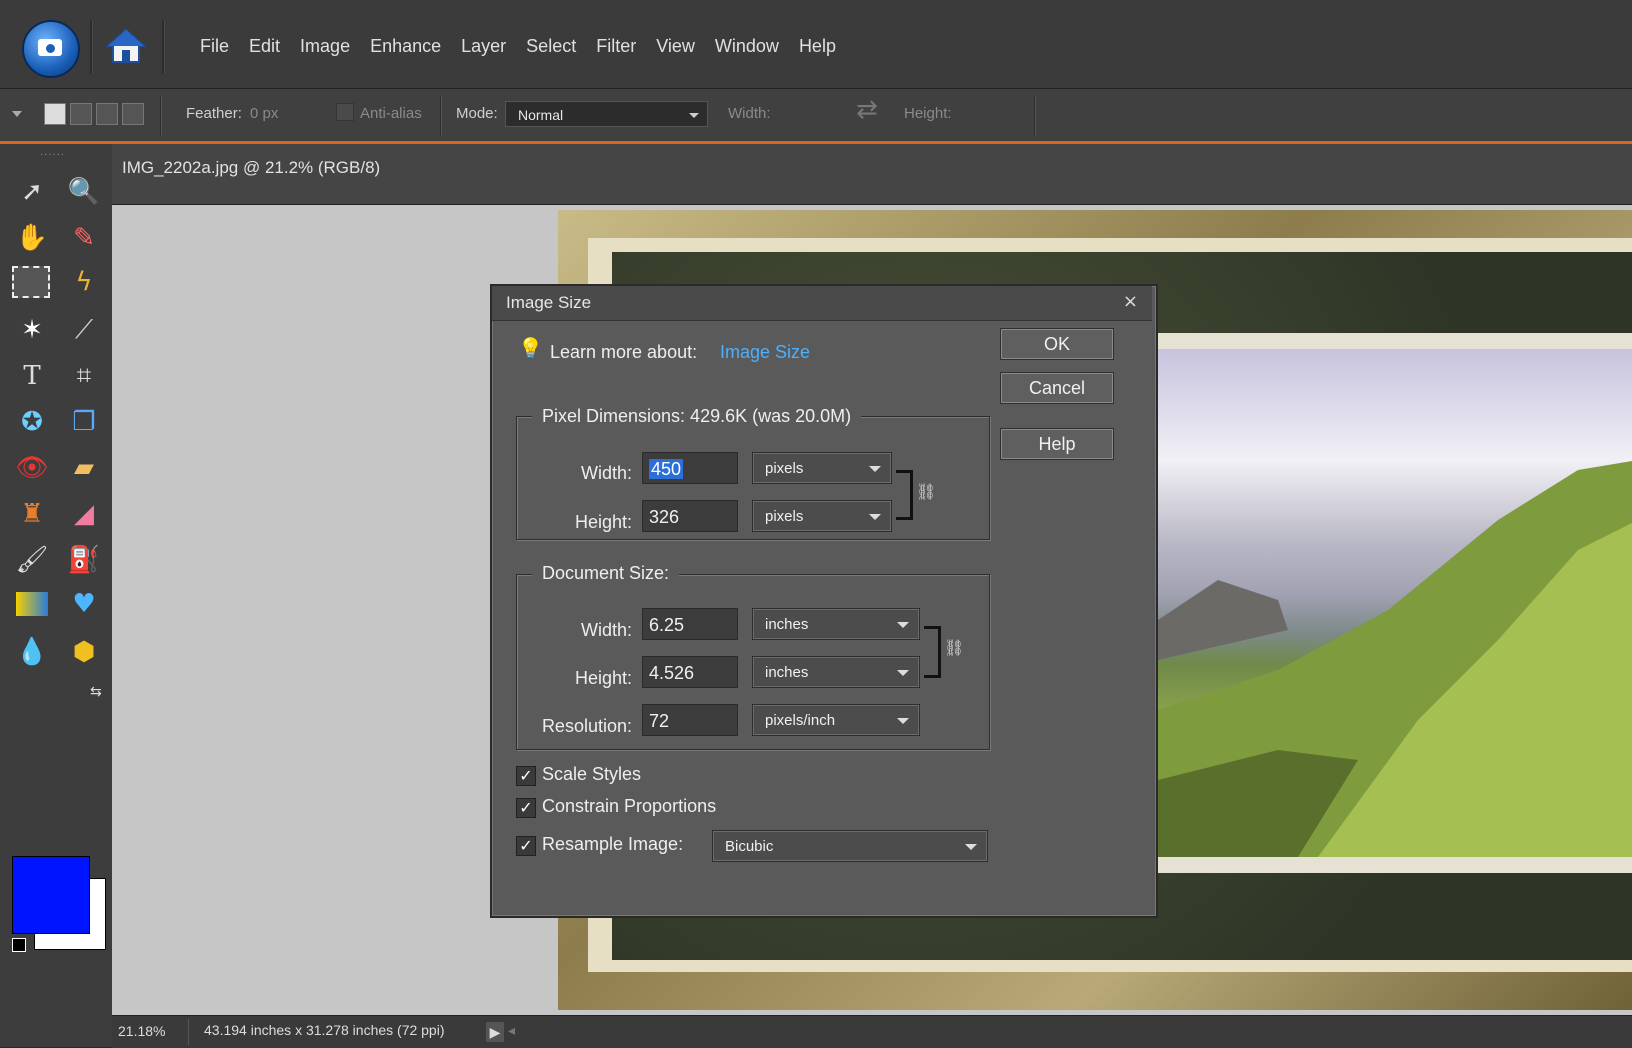 Image resolution: width=1632 pixels, height=1048 pixels. Describe the element at coordinates (606, 573) in the screenshot. I see `document-size-title: Document Size:` at that location.